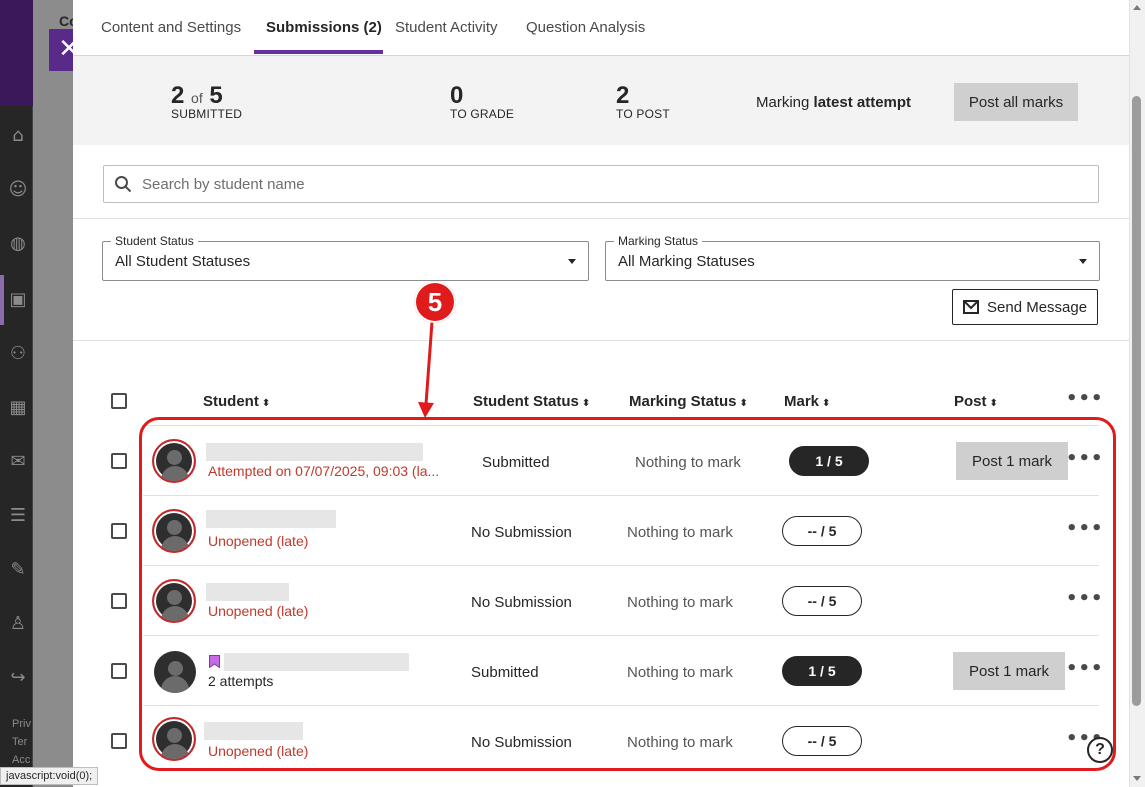 The width and height of the screenshot is (1145, 787). I want to click on marking-mode-label: Marking latest attempt, so click(834, 102).